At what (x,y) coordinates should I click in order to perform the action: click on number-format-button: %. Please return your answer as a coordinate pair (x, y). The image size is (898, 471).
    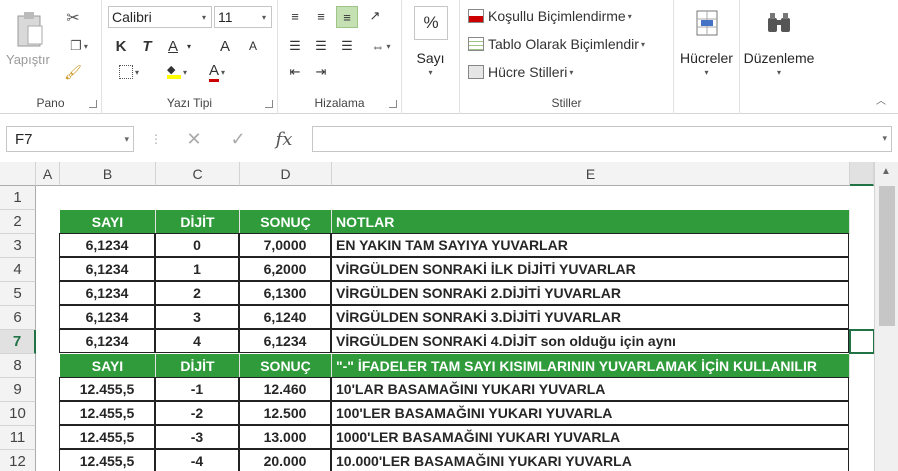
    Looking at the image, I should click on (431, 23).